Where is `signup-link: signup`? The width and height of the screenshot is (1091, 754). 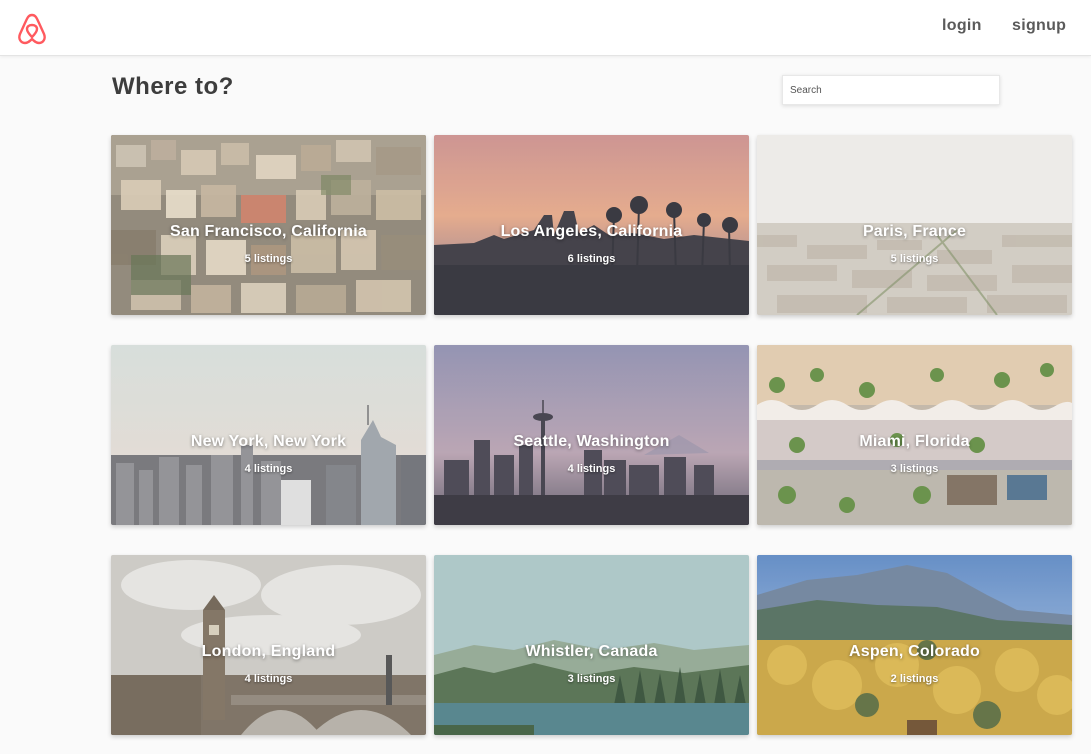
signup-link: signup is located at coordinates (1039, 26).